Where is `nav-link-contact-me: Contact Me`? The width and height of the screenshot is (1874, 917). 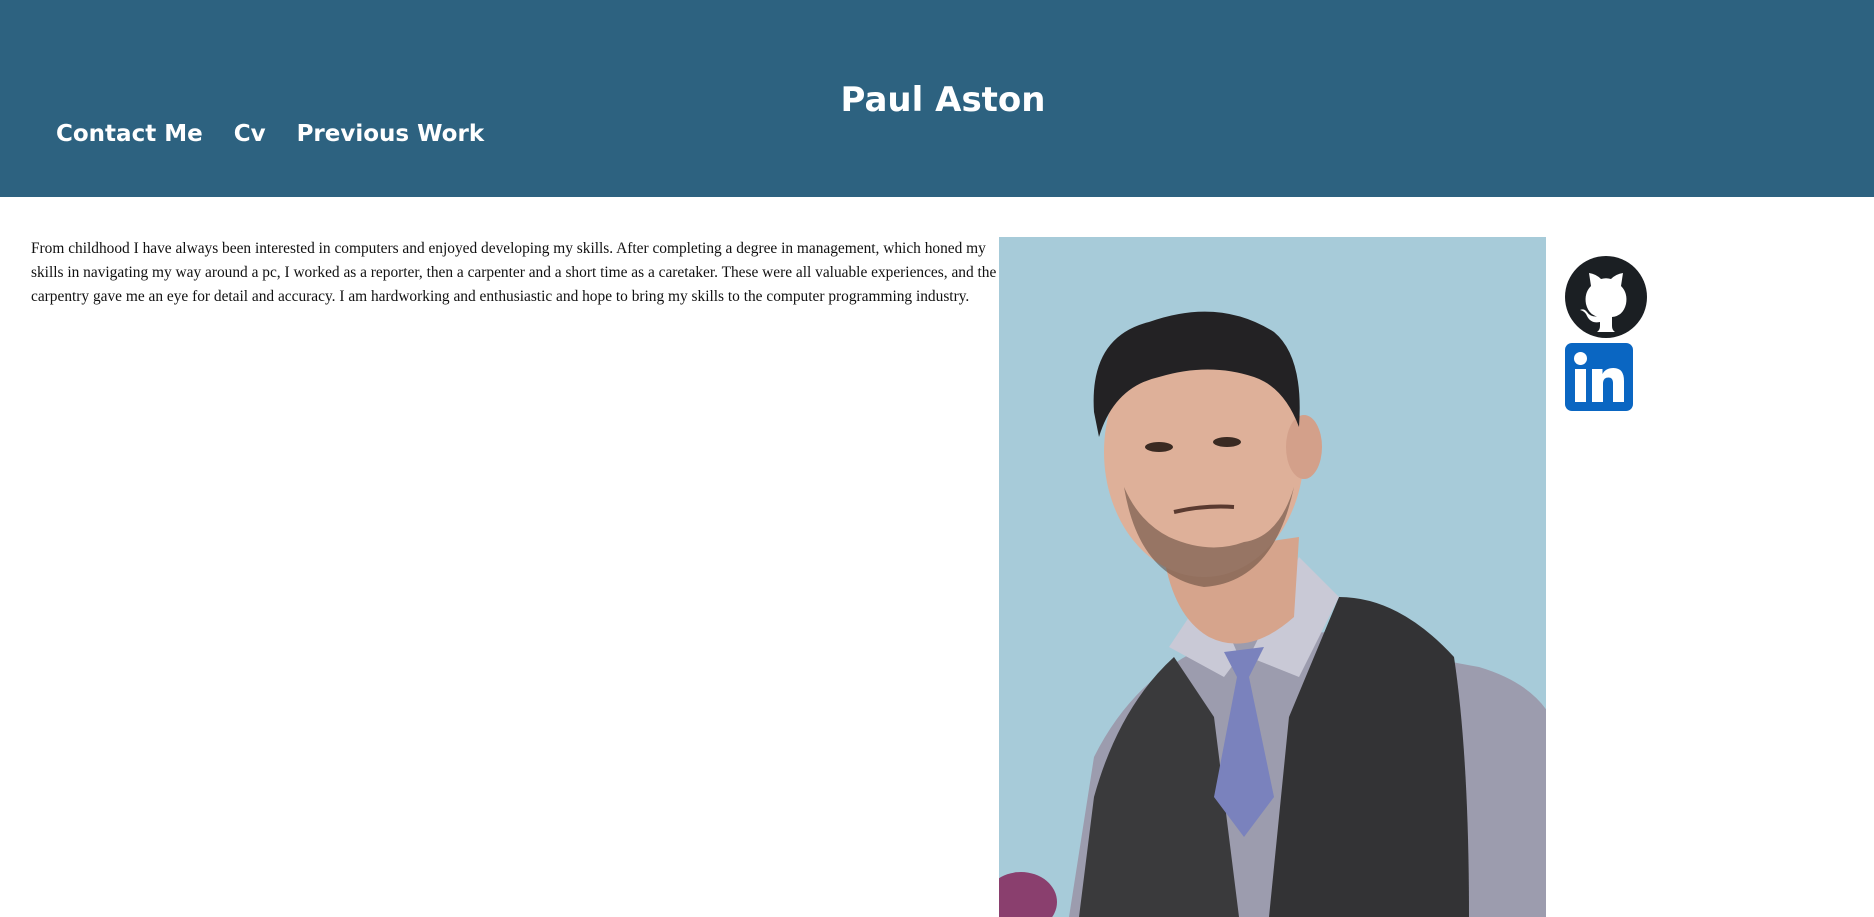 nav-link-contact-me: Contact Me is located at coordinates (129, 134).